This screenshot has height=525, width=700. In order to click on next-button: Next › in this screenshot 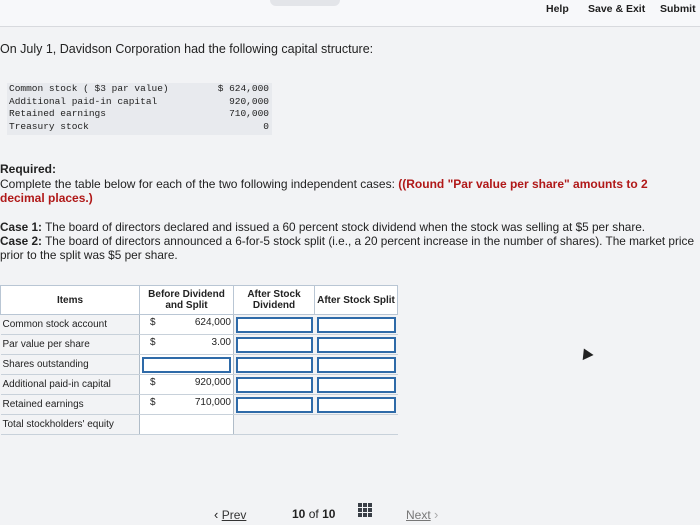, I will do `click(422, 514)`.